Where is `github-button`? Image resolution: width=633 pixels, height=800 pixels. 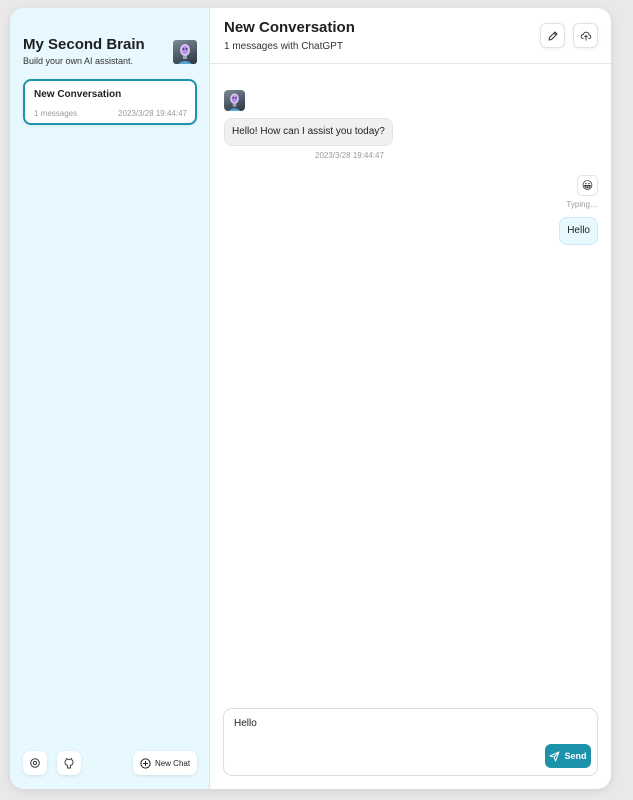 github-button is located at coordinates (69, 763).